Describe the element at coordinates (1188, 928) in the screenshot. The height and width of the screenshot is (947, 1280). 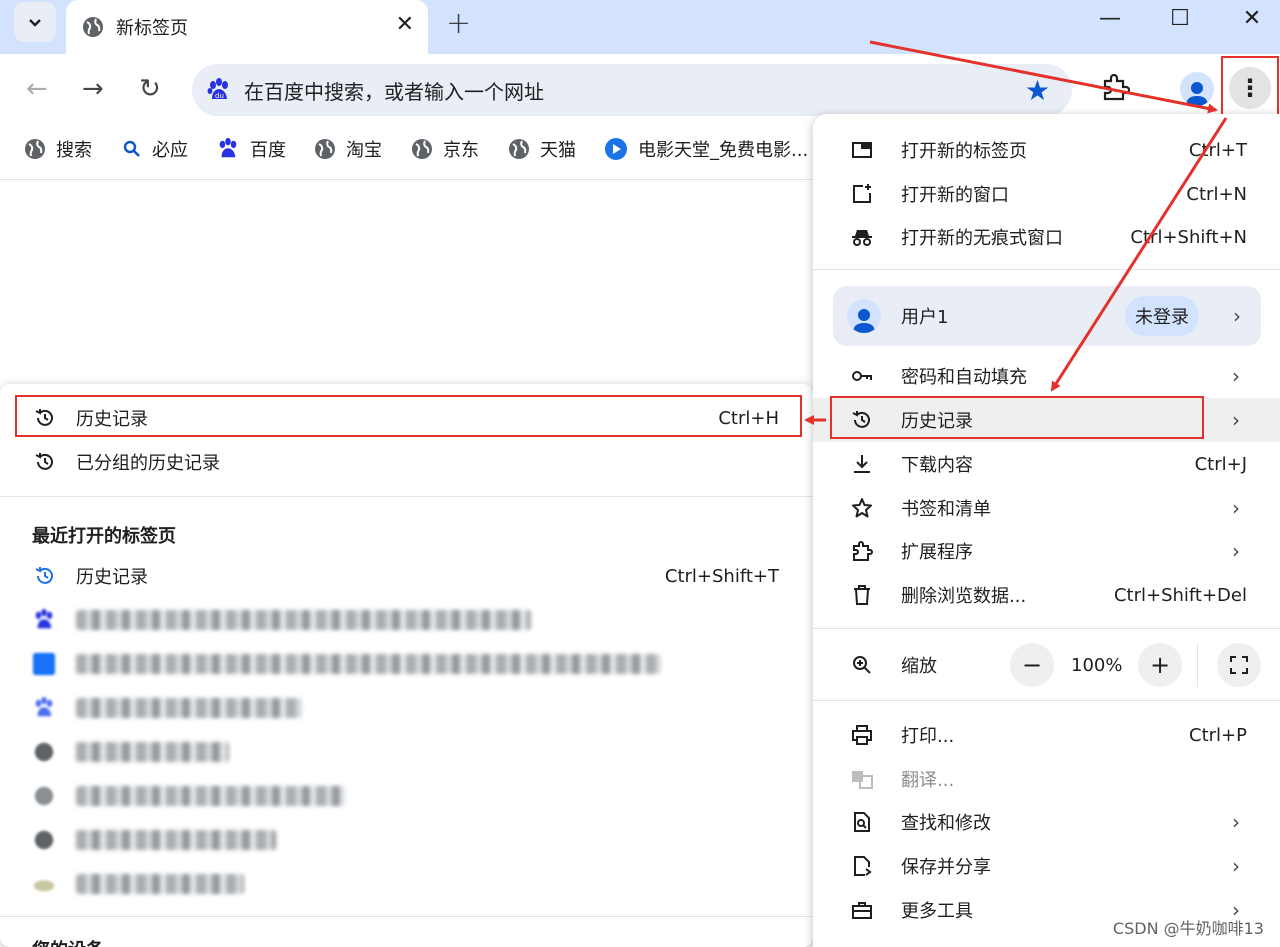
I see `watermark: CSDN @牛奶咖啡13` at that location.